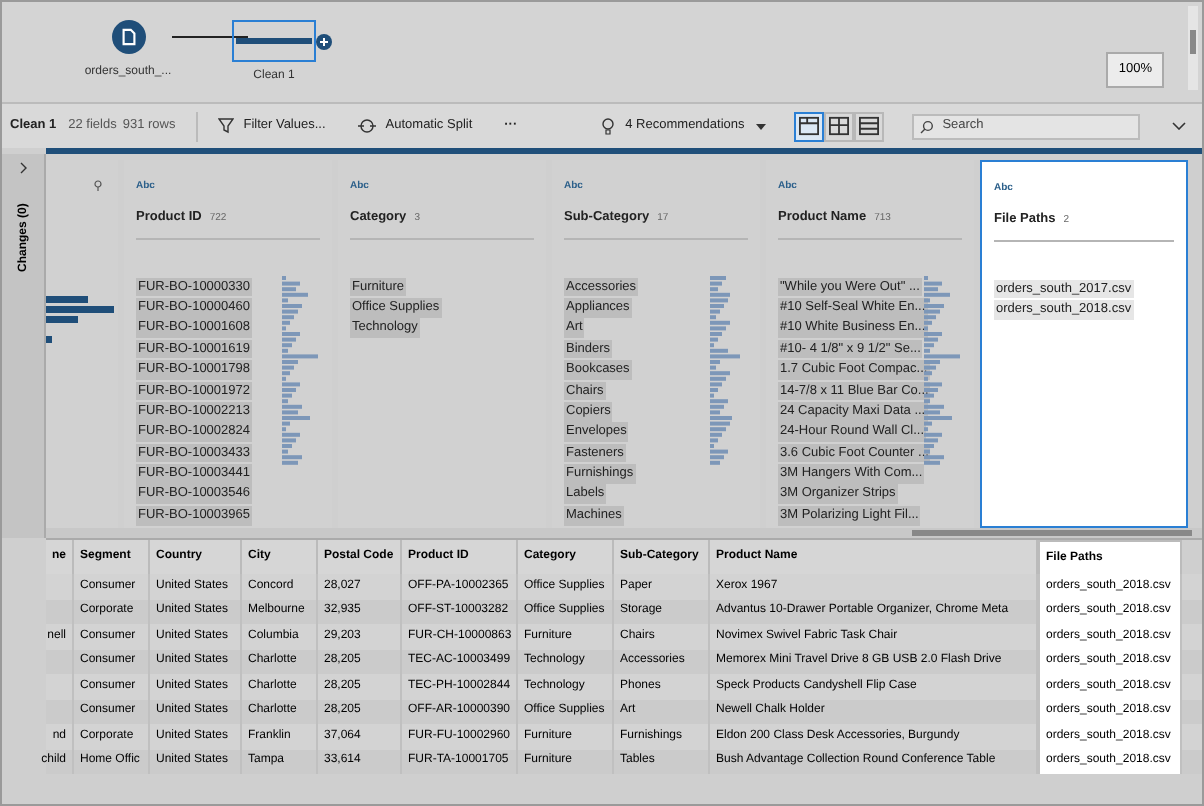 This screenshot has height=806, width=1204. Describe the element at coordinates (274, 41) in the screenshot. I see `clean-step-node` at that location.